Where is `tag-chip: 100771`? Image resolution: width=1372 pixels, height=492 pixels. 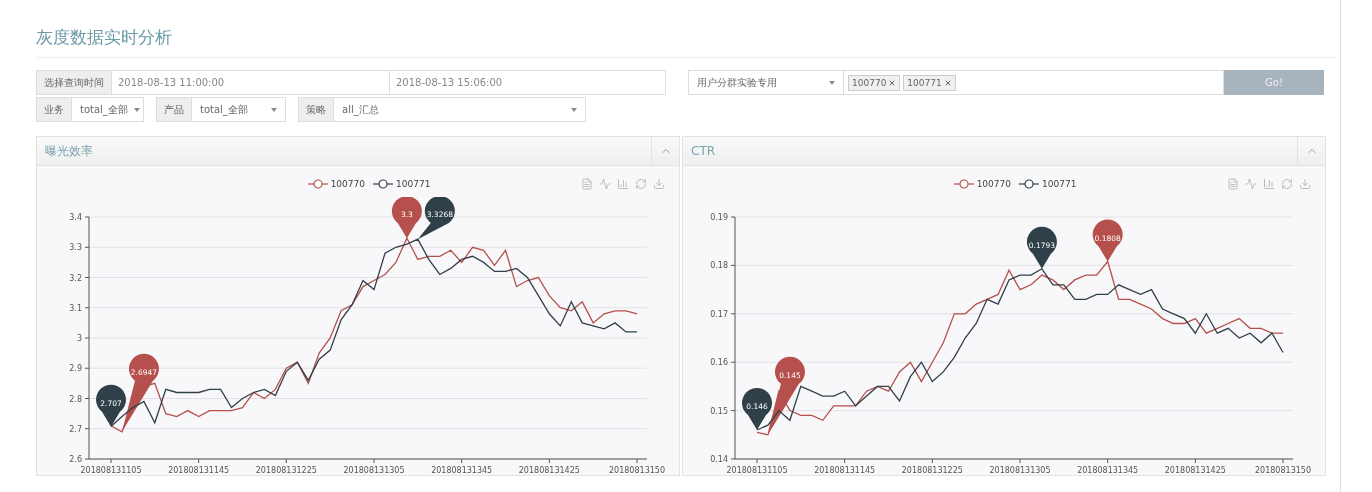 tag-chip: 100771 is located at coordinates (929, 82).